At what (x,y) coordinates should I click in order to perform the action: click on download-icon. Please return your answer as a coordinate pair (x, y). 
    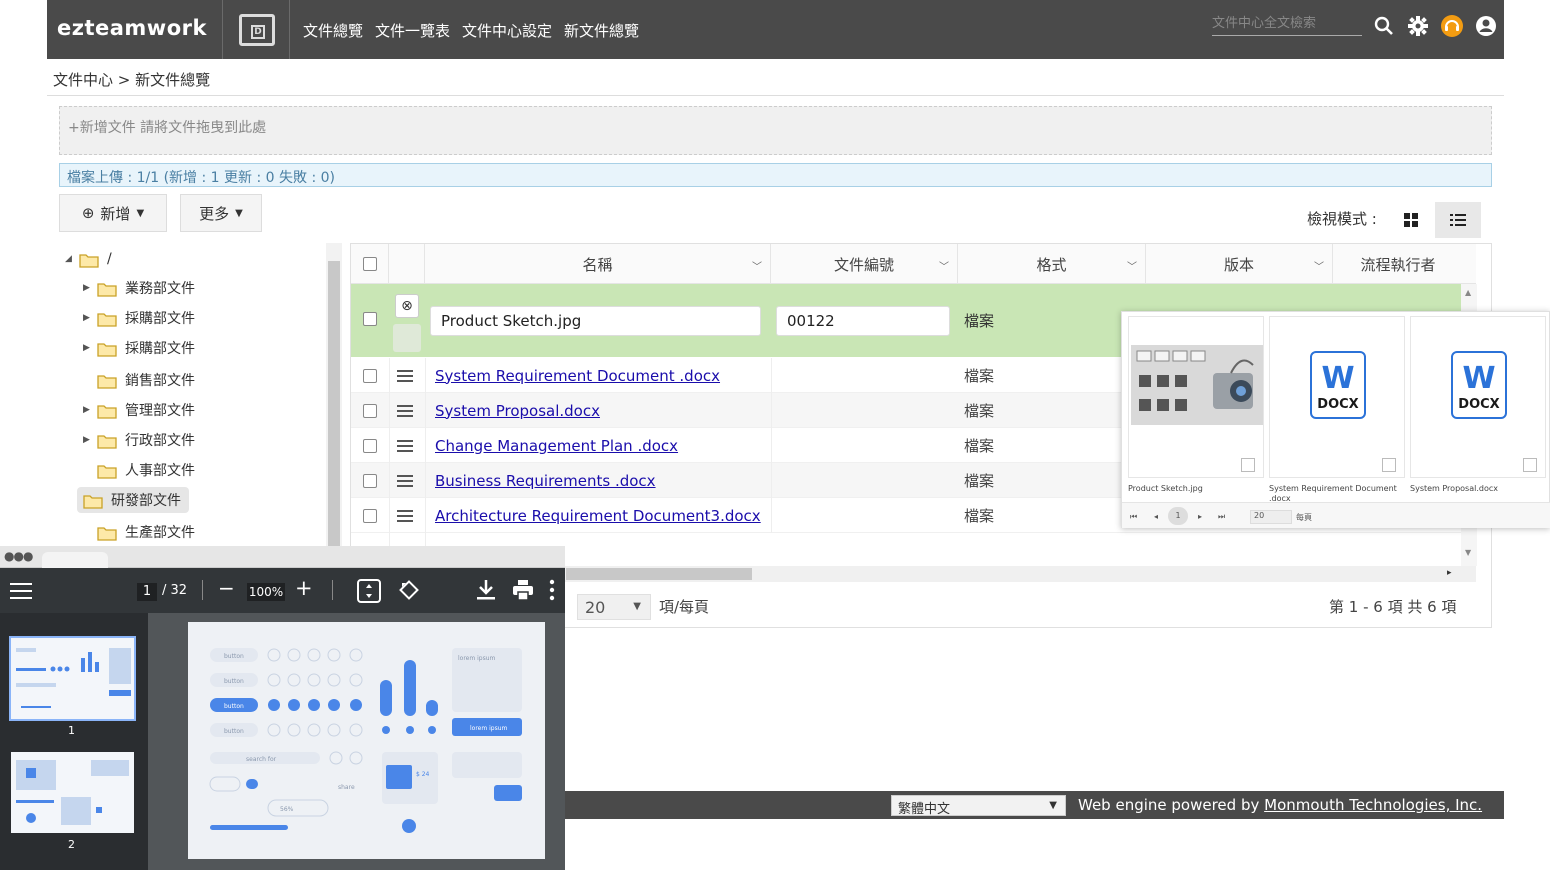
    Looking at the image, I should click on (486, 592).